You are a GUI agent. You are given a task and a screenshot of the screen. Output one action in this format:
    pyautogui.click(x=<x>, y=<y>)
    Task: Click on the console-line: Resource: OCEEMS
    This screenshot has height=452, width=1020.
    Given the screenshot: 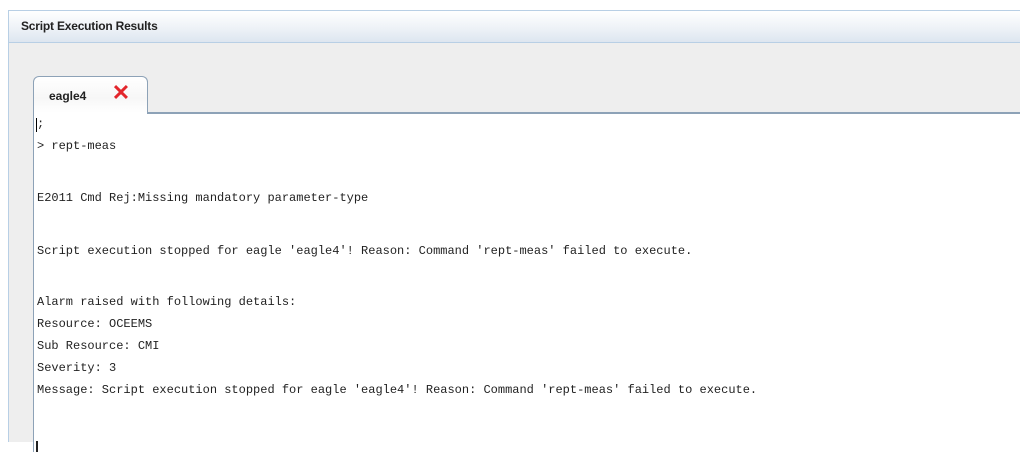 What is the action you would take?
    pyautogui.click(x=95, y=324)
    